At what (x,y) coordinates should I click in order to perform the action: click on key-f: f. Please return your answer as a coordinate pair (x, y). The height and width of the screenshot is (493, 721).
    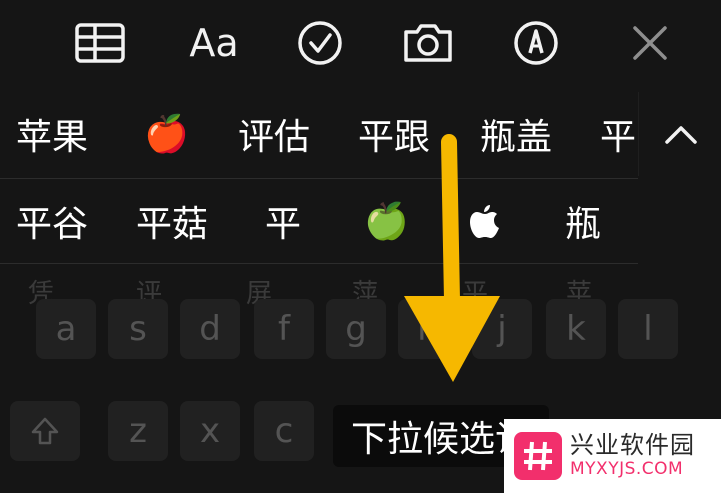
    Looking at the image, I should click on (284, 329).